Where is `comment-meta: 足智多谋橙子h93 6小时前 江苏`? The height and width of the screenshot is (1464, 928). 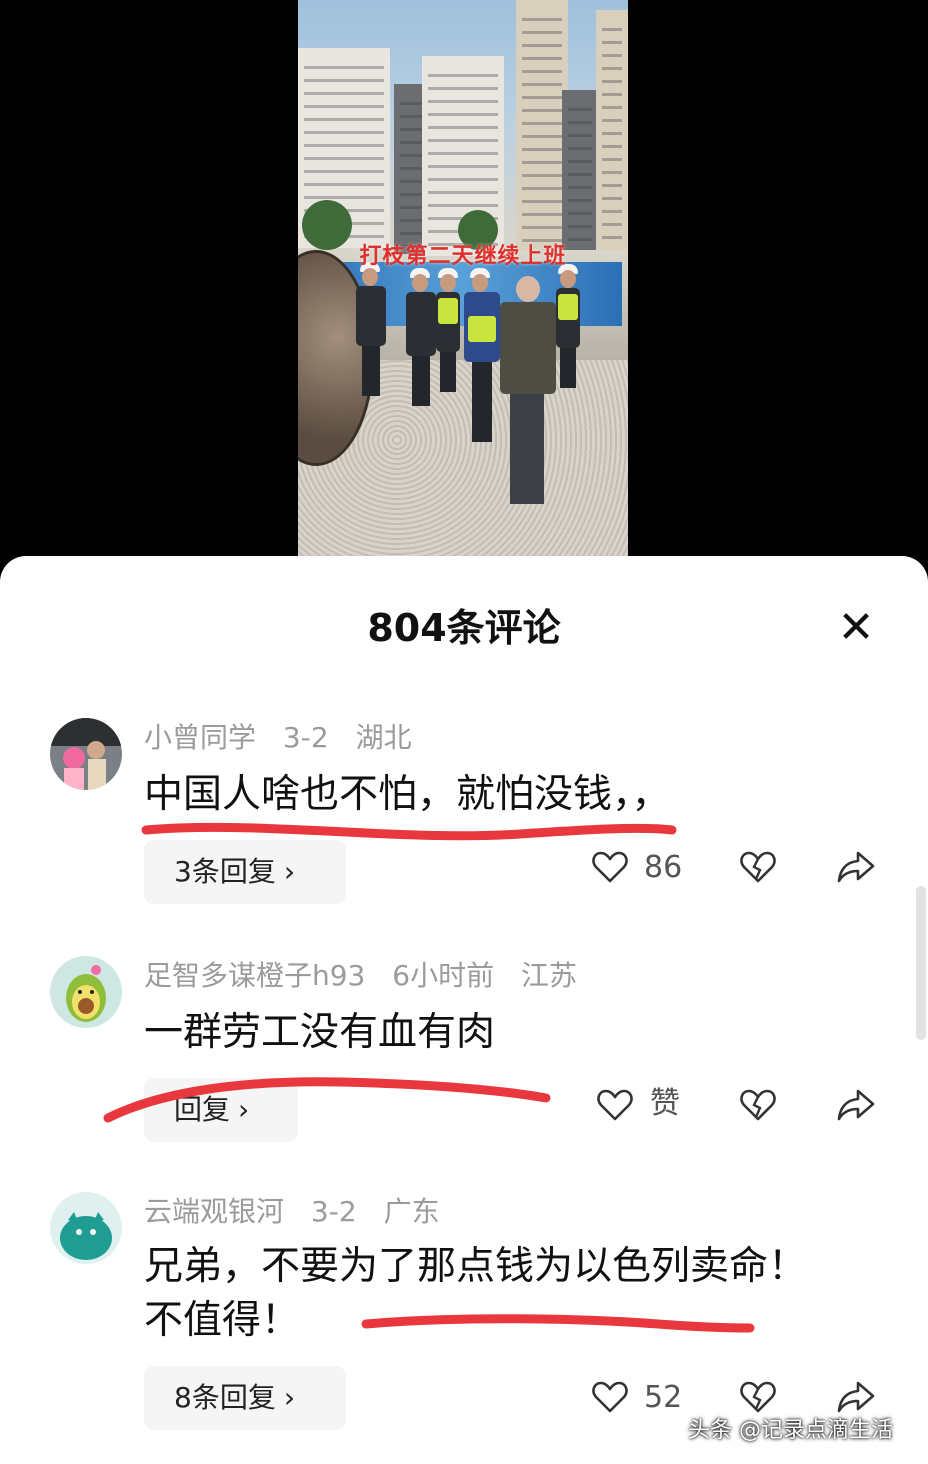
comment-meta: 足智多谋橙子h93 6小时前 江苏 is located at coordinates (369, 976).